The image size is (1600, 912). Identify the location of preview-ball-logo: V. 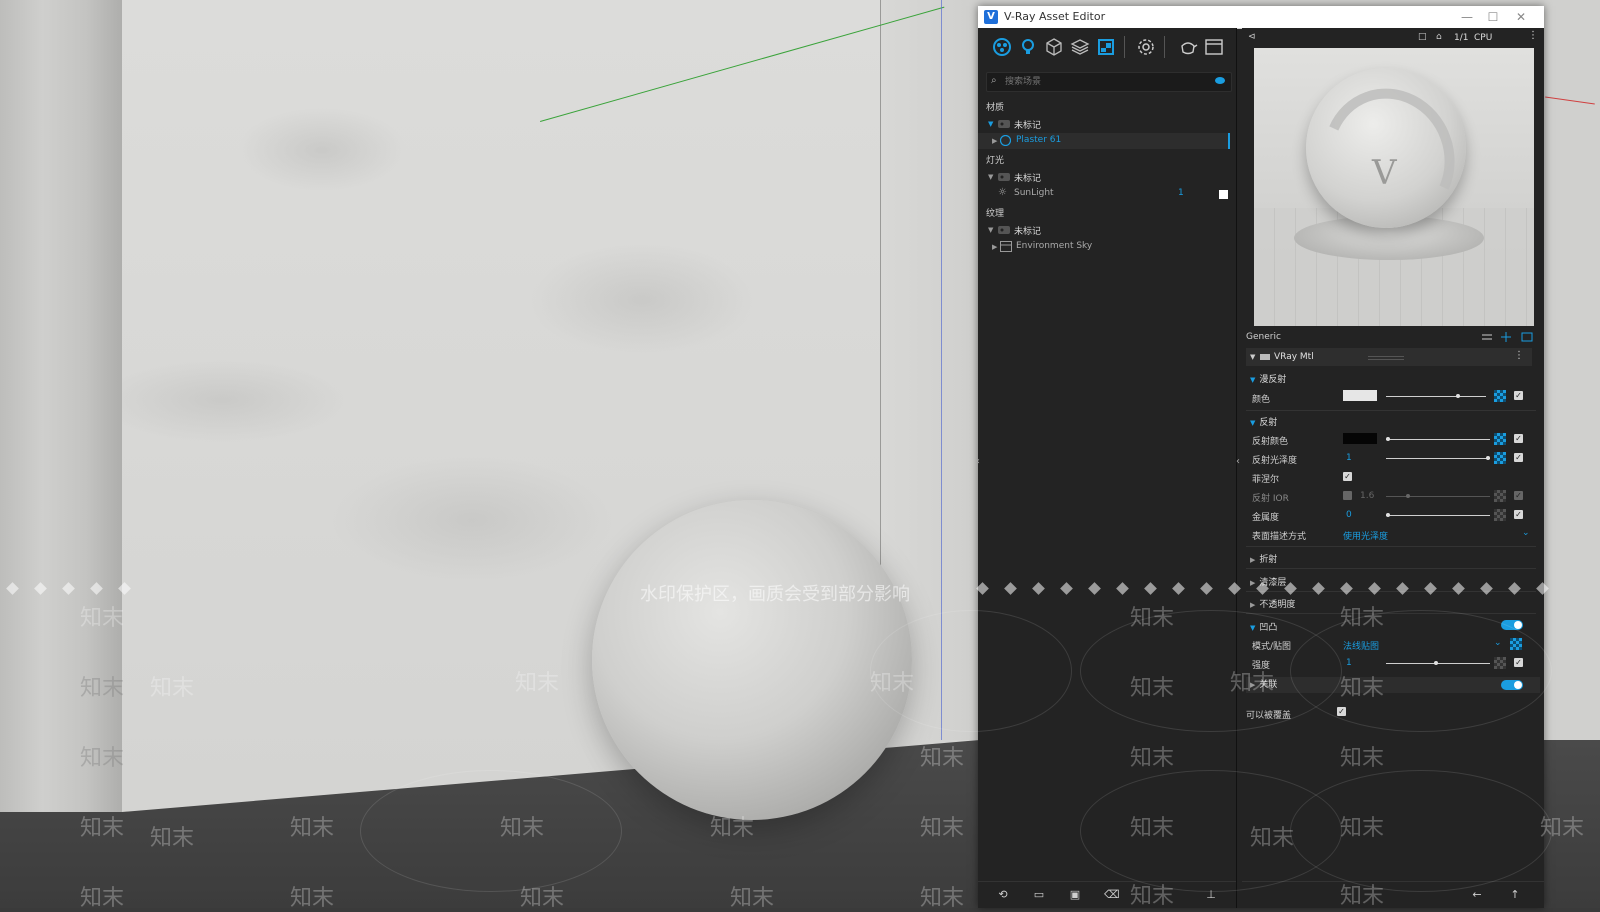
(1384, 173).